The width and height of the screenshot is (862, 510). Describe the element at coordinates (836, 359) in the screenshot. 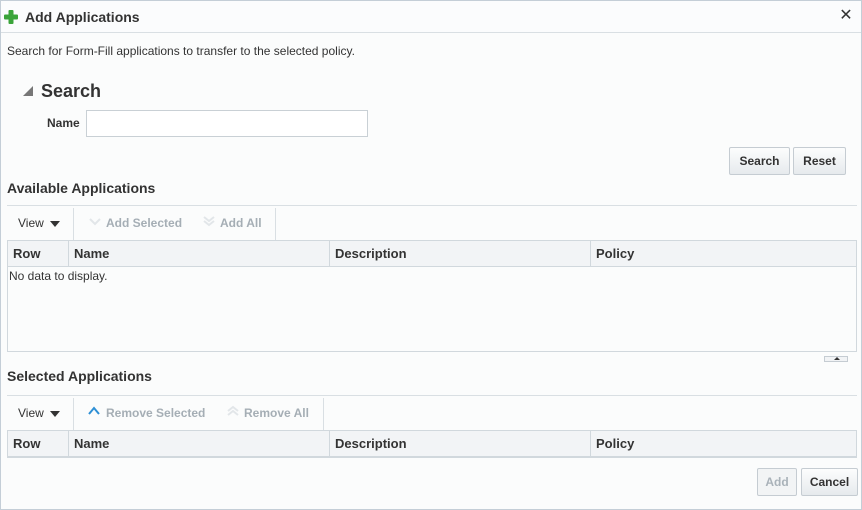

I see `splitter-handle` at that location.